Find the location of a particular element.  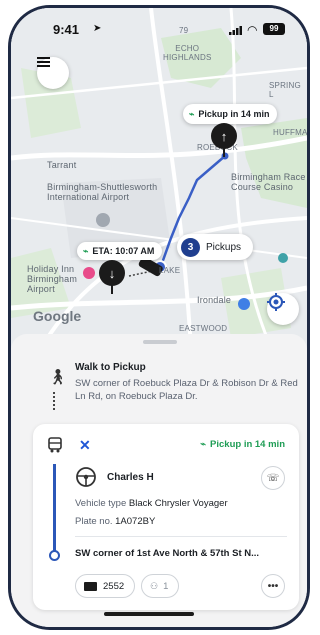

payment-chip: 2552 is located at coordinates (105, 586).